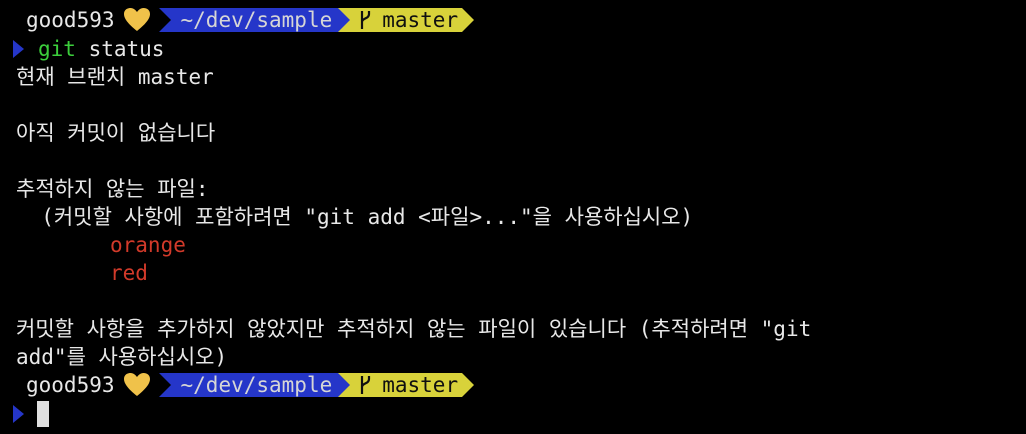 The height and width of the screenshot is (434, 1026). What do you see at coordinates (120, 49) in the screenshot?
I see `command-args: status` at bounding box center [120, 49].